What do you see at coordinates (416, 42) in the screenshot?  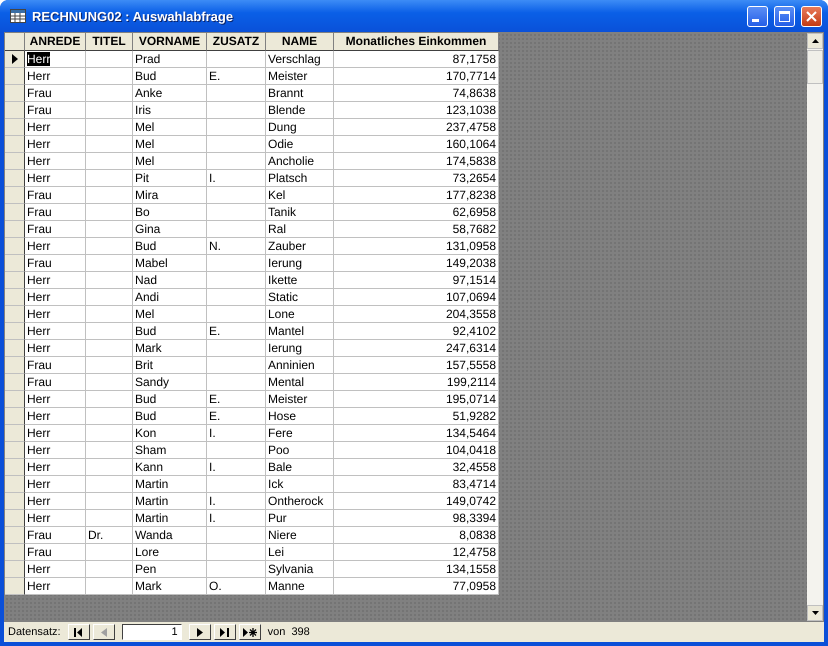 I see `column-header: Monatliches Einkommen` at bounding box center [416, 42].